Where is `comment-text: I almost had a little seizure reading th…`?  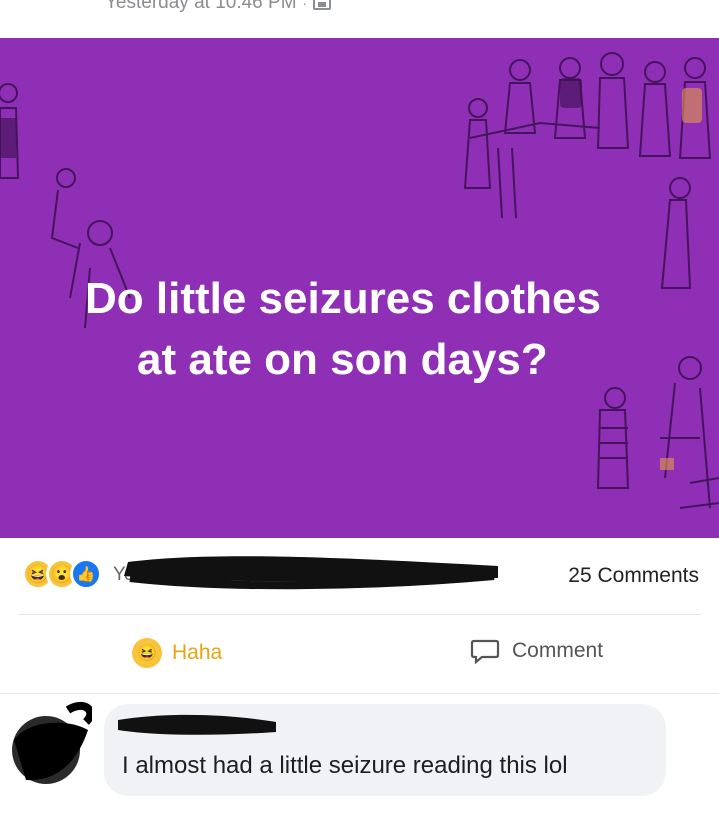 comment-text: I almost had a little seizure reading th… is located at coordinates (345, 765).